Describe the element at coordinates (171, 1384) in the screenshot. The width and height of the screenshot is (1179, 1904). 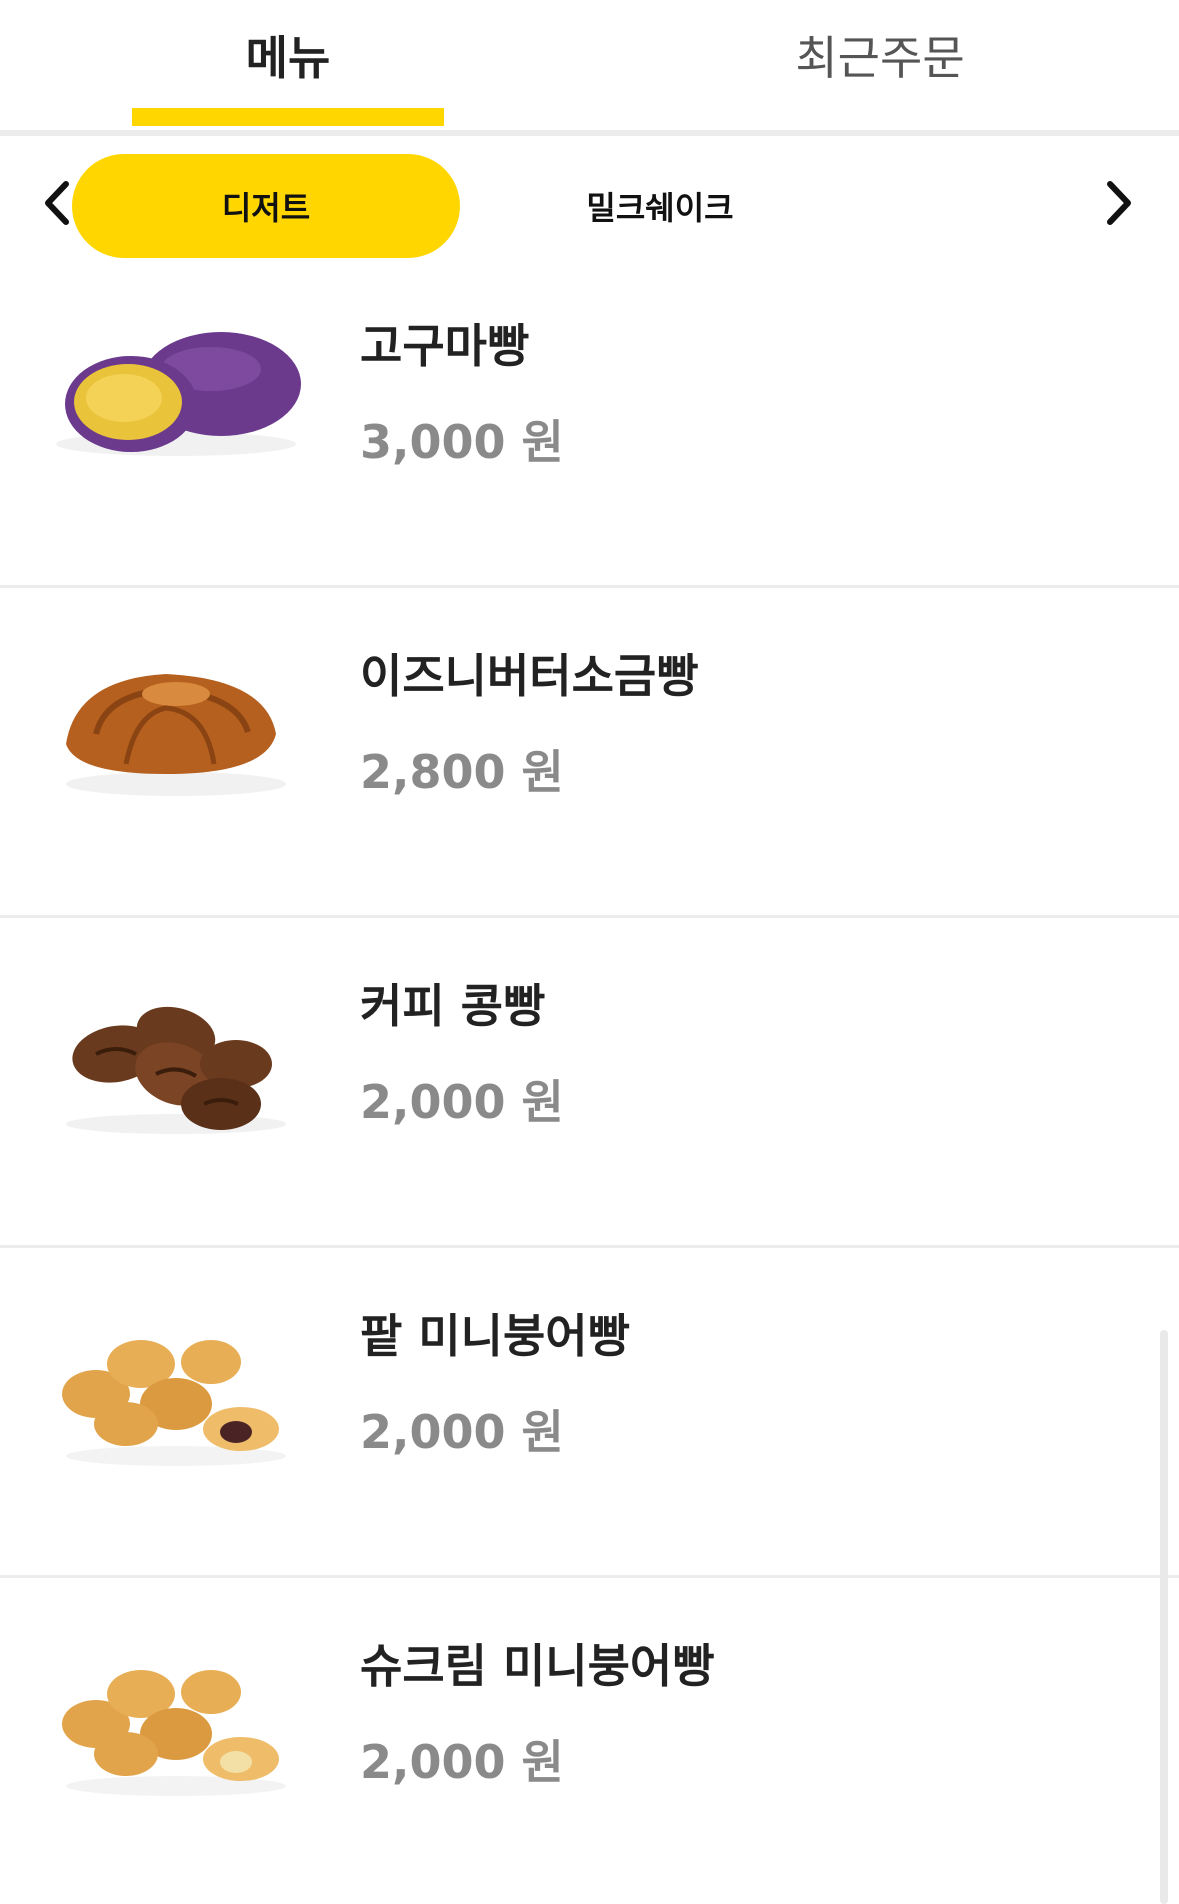
I see `red-bean-mini-fish-bread-image` at that location.